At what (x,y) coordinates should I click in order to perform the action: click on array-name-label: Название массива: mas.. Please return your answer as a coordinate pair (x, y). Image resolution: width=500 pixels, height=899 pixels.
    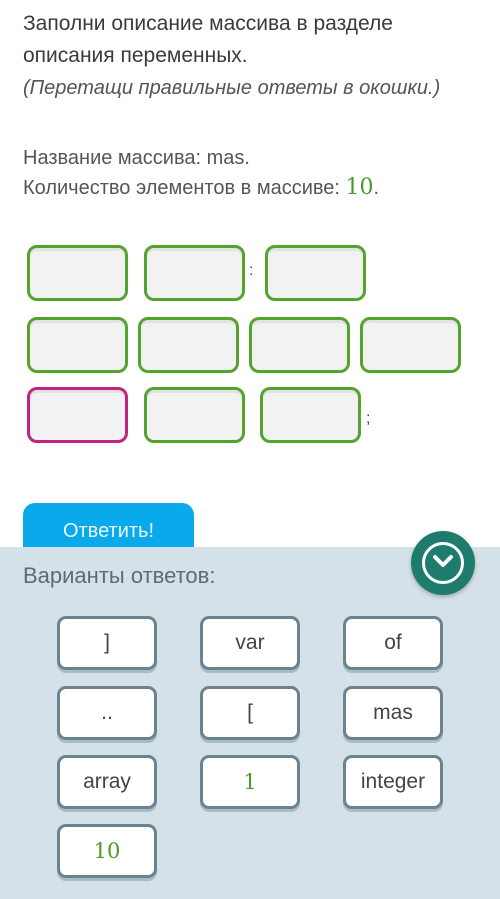
    Looking at the image, I should click on (136, 158).